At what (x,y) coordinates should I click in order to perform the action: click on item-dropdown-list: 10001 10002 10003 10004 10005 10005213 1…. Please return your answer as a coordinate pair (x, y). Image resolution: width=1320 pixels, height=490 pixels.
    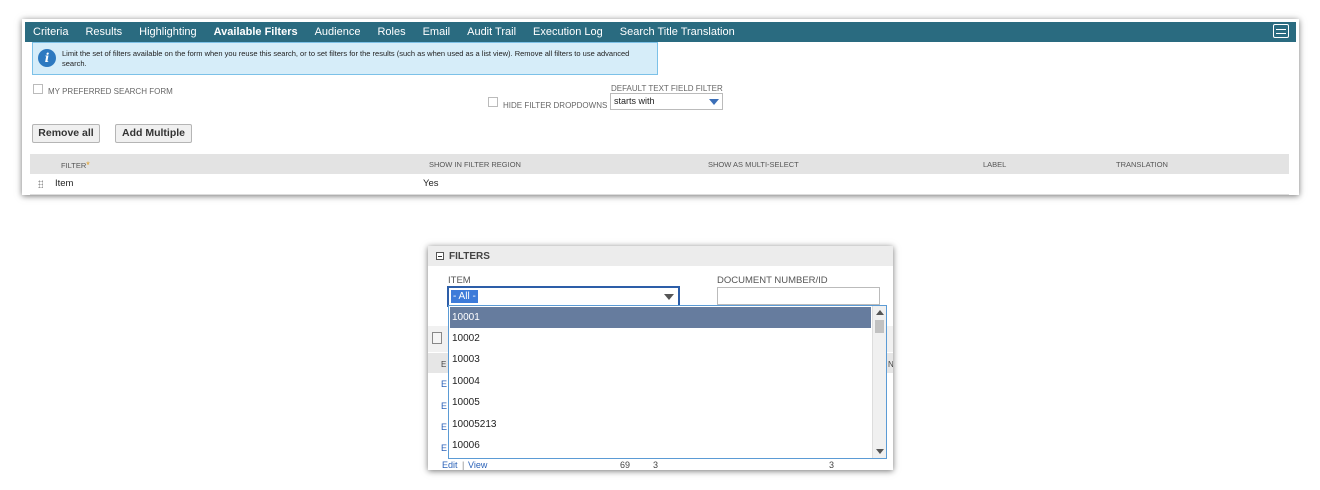
    Looking at the image, I should click on (667, 382).